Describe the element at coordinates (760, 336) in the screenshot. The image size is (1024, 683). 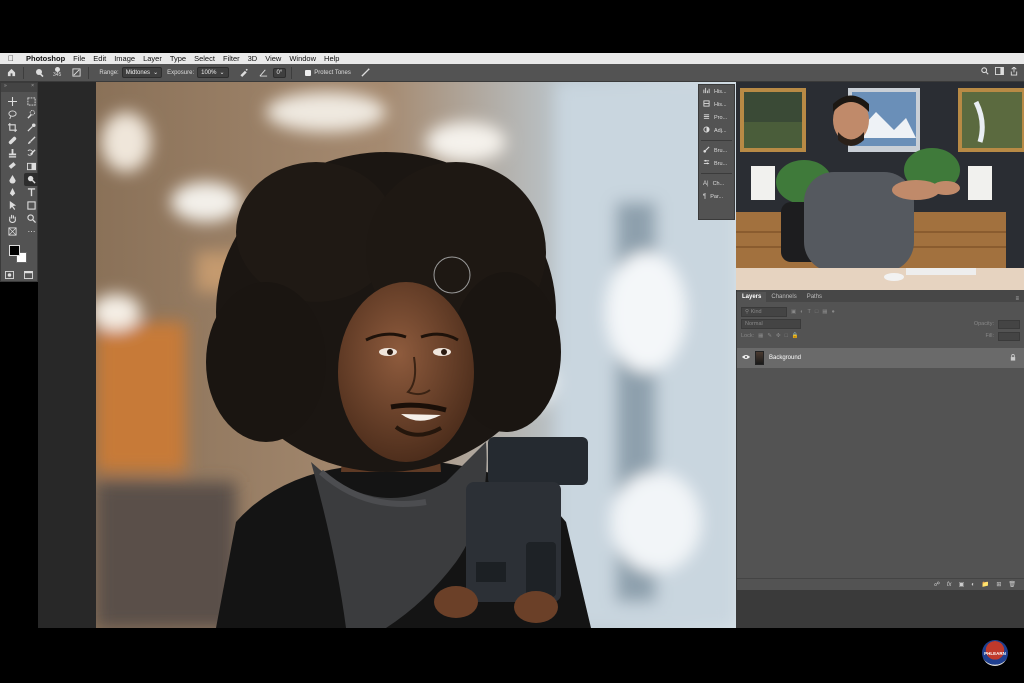
I see `lock-transparent-icon: ▦` at that location.